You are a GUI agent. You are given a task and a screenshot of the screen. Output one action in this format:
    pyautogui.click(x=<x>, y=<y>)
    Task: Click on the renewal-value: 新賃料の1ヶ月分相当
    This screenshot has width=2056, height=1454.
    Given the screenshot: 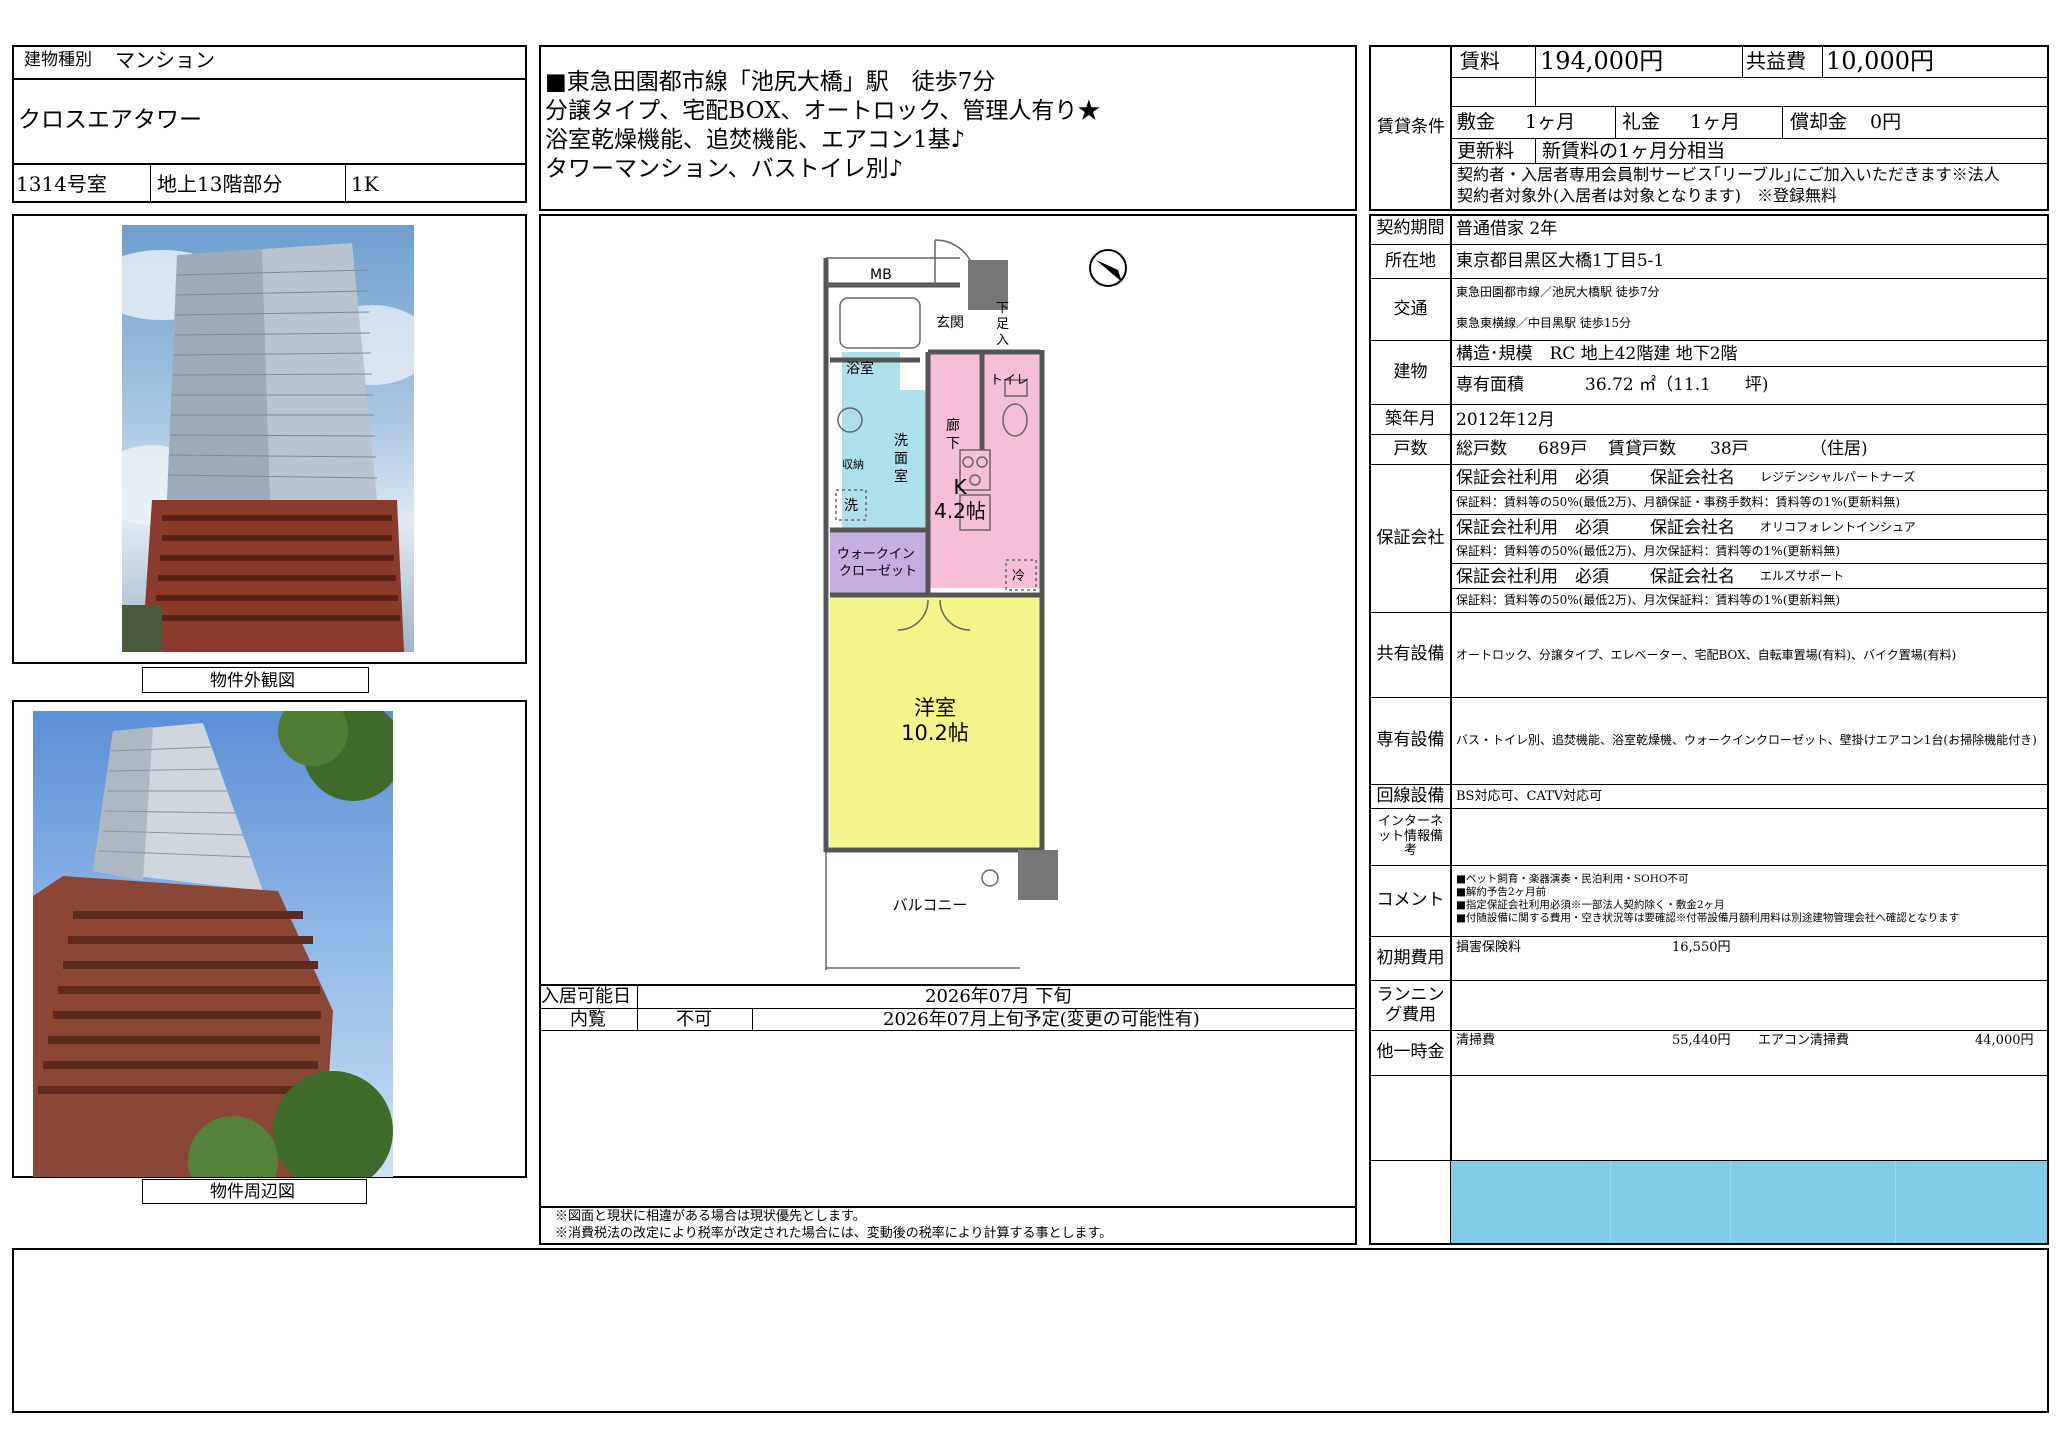 What is the action you would take?
    pyautogui.click(x=1634, y=151)
    